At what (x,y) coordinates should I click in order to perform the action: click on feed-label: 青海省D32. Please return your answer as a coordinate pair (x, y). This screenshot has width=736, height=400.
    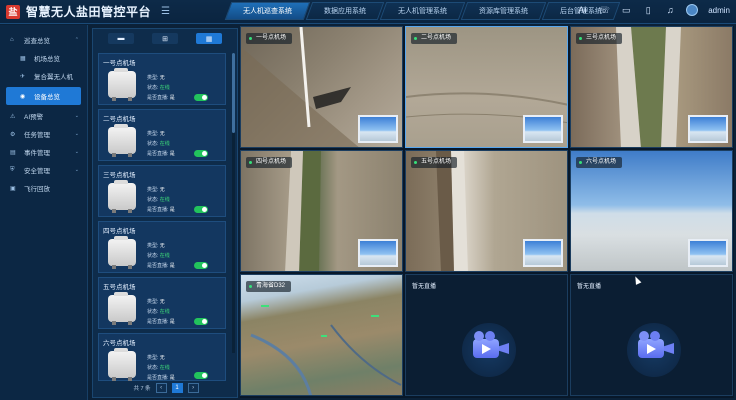
    Looking at the image, I should click on (269, 286).